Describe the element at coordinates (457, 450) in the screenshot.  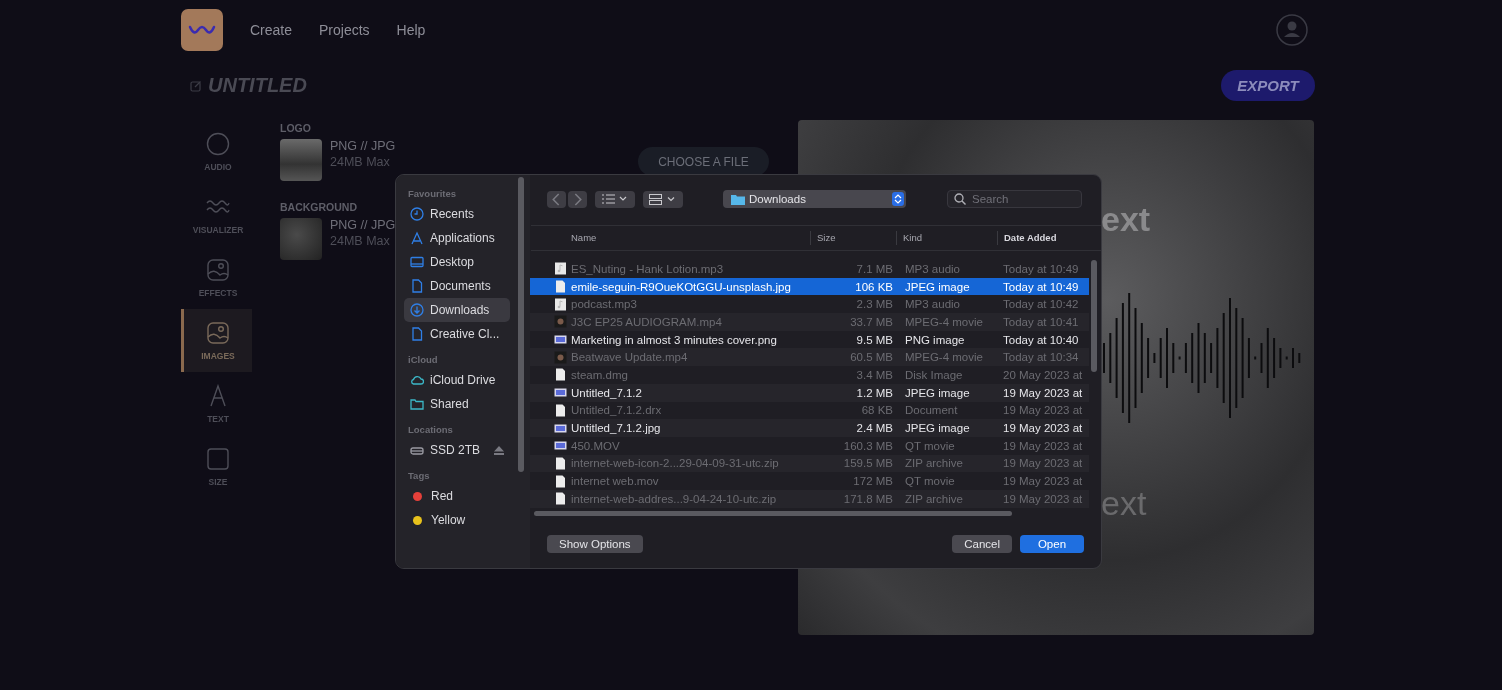
I see `sidebar-item: SSD 2TB` at that location.